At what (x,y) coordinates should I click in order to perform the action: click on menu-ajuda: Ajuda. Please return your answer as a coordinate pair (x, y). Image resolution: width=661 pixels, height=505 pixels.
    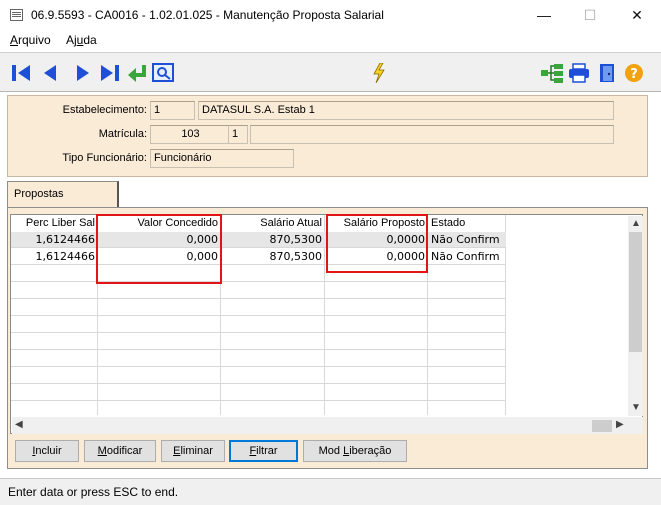
    Looking at the image, I should click on (81, 40).